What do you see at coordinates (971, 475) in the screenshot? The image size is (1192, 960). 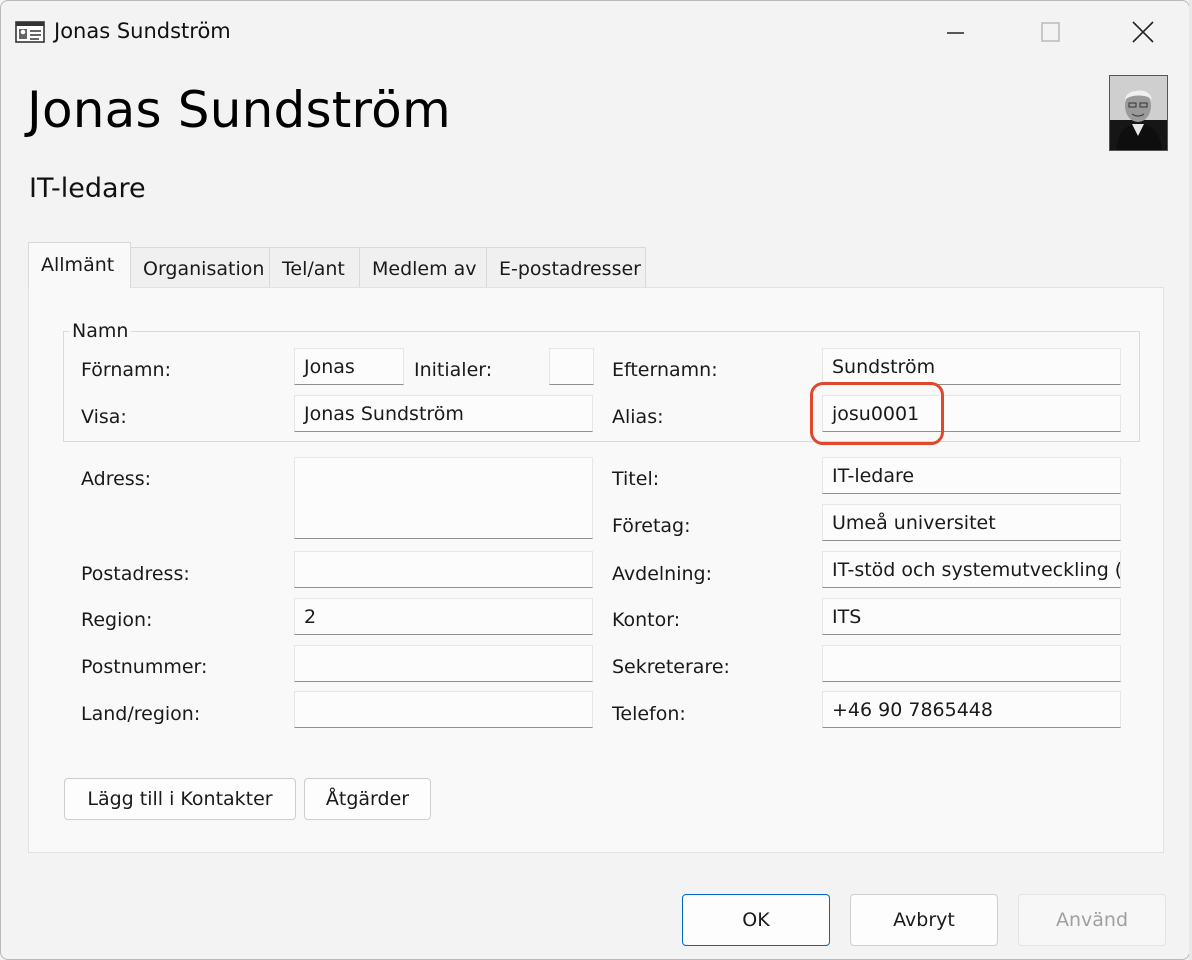 I see `title-field: IT-ledare` at bounding box center [971, 475].